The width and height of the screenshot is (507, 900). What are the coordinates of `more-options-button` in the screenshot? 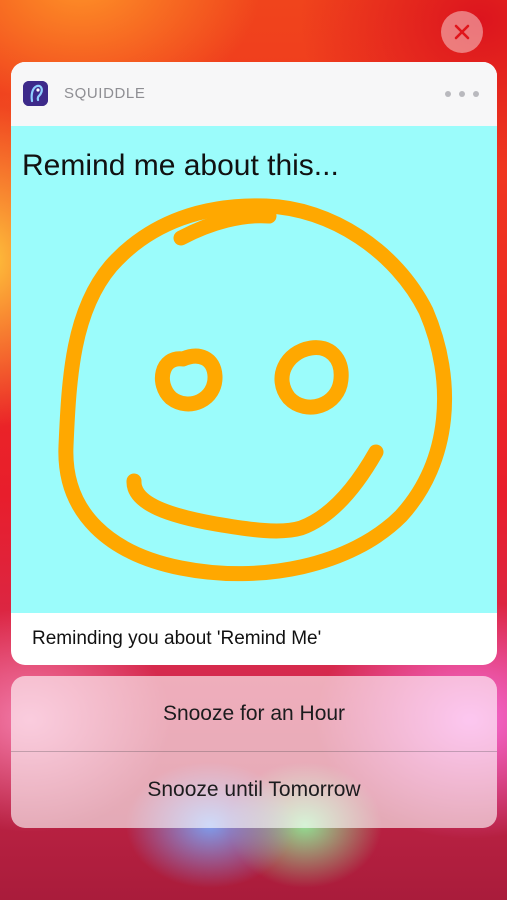 It's located at (462, 94).